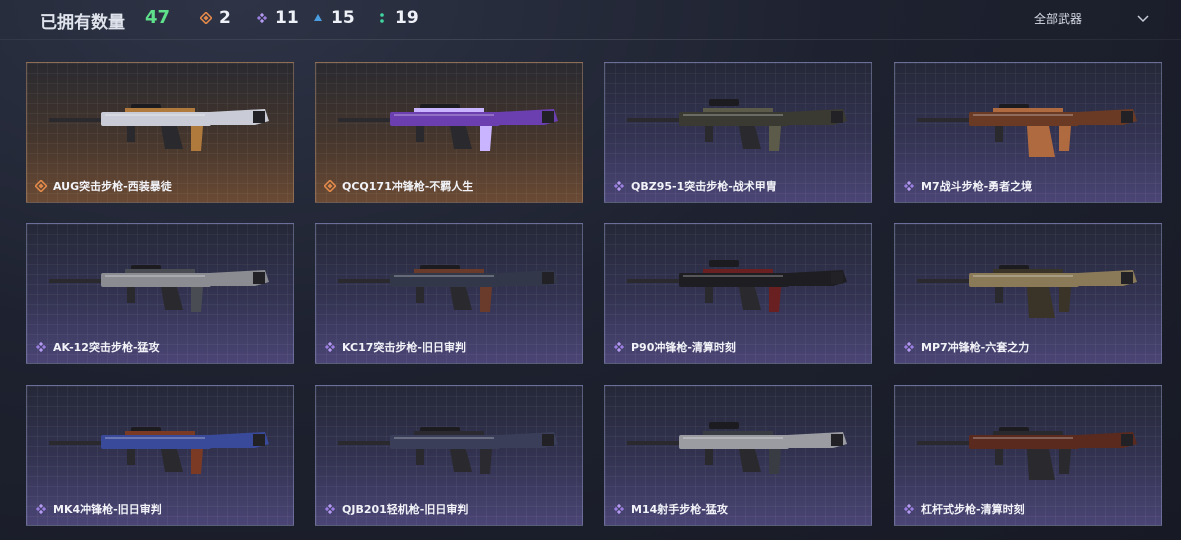  Describe the element at coordinates (679, 509) in the screenshot. I see `weapon-name: M14射手步枪-猛攻` at that location.